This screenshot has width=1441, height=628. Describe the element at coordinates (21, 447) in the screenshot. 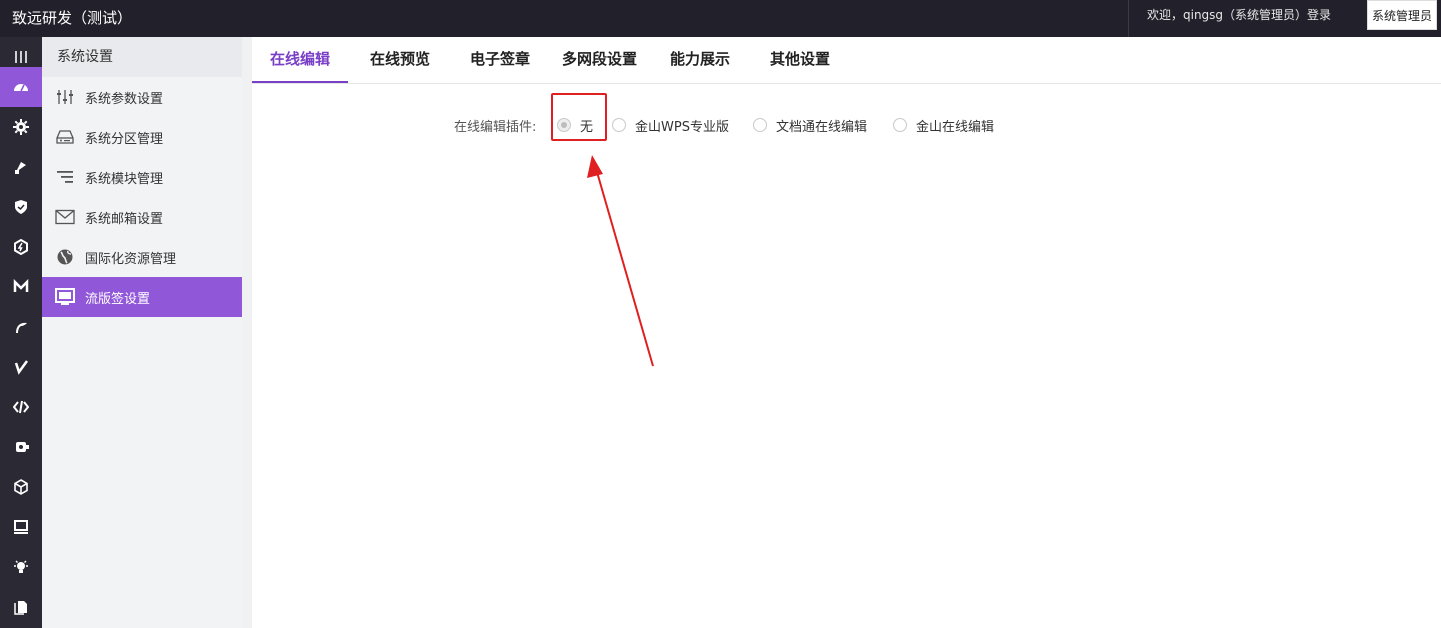

I see `plugin-icon` at that location.